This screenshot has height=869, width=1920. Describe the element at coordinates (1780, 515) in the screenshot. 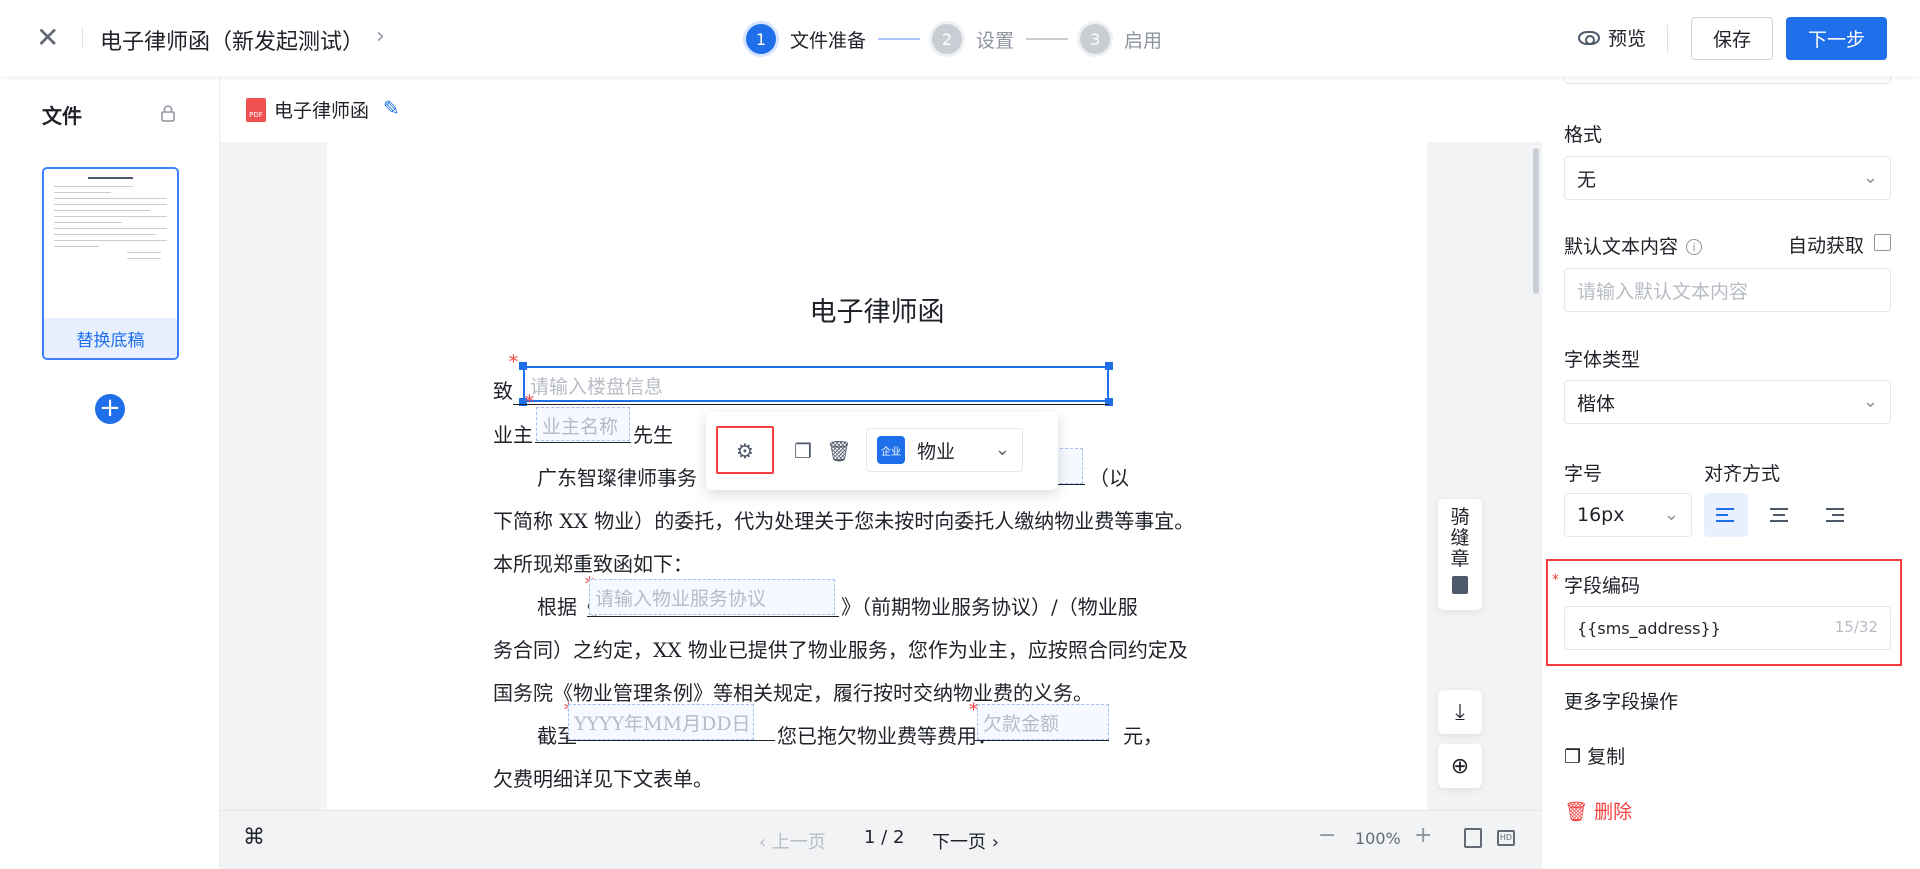

I see `align-center-icon` at that location.